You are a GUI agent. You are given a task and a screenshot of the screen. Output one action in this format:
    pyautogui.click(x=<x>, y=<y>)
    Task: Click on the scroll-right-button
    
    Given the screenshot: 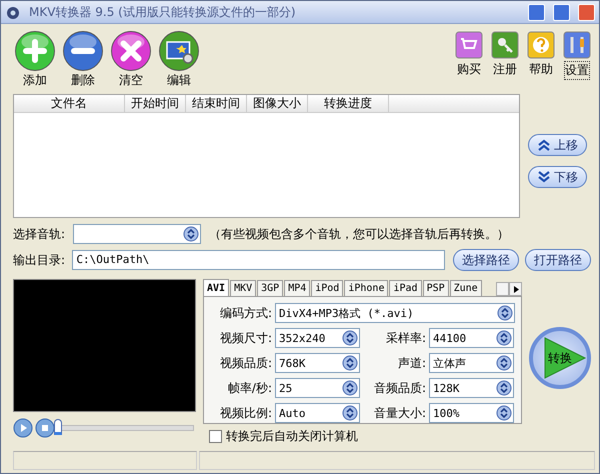 What is the action you would take?
    pyautogui.click(x=515, y=289)
    